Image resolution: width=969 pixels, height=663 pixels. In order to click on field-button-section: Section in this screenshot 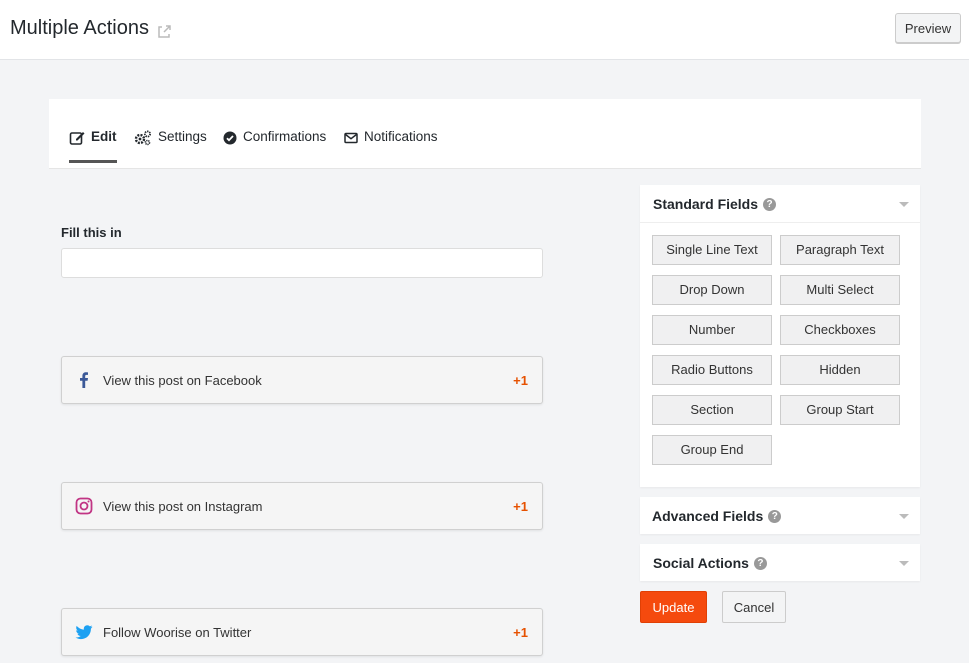, I will do `click(712, 410)`.